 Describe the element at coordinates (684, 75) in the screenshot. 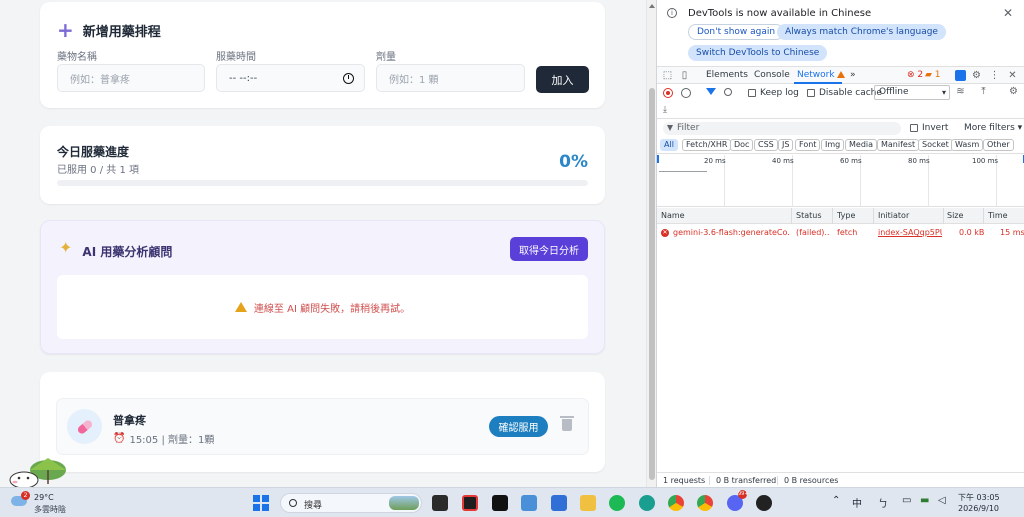

I see `device-toolbar-icon: ▯` at that location.